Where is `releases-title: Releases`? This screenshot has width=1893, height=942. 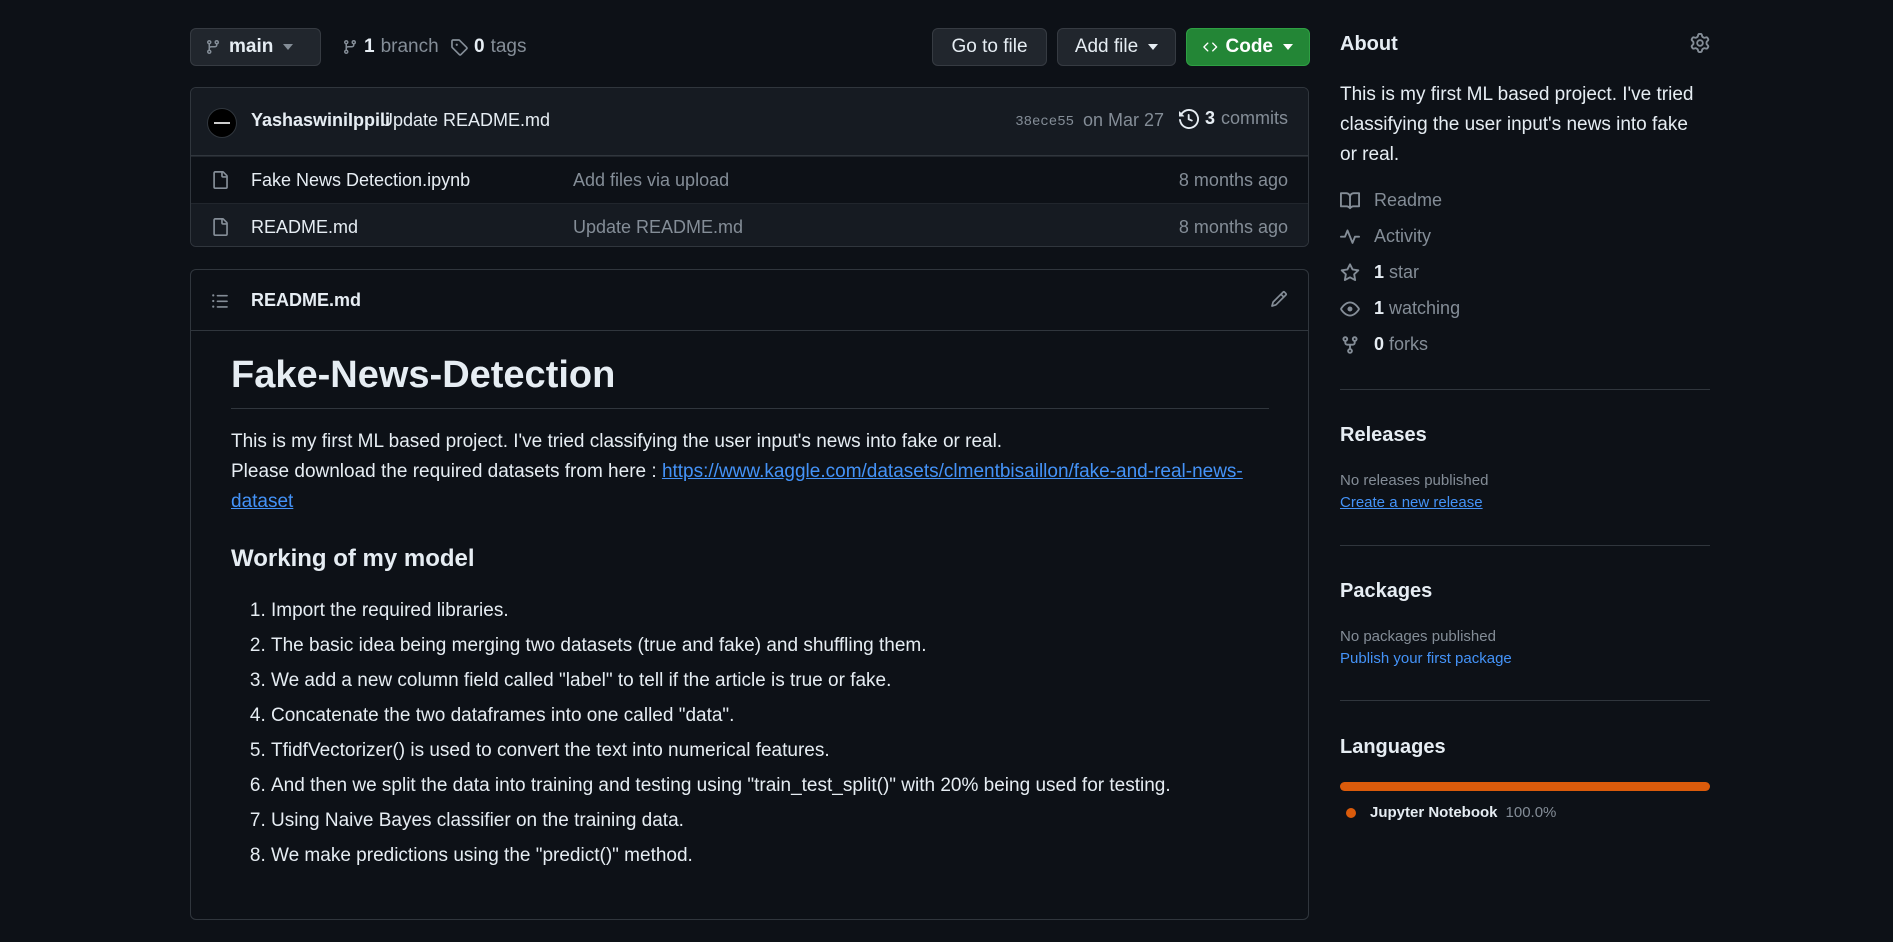
releases-title: Releases is located at coordinates (1383, 435).